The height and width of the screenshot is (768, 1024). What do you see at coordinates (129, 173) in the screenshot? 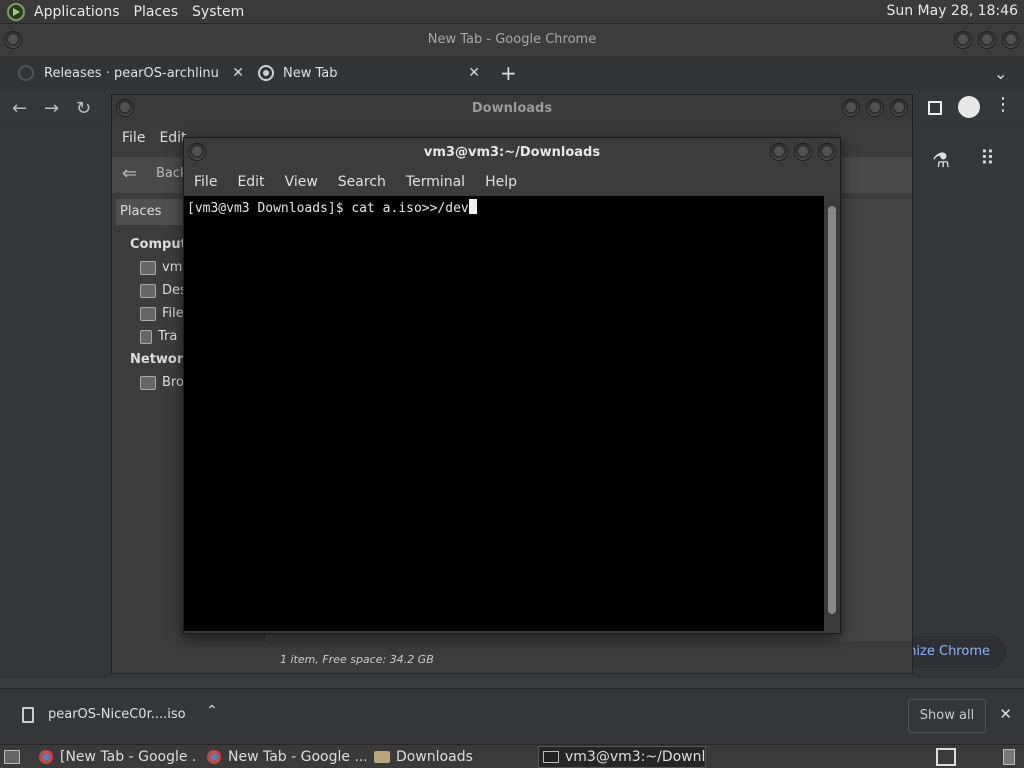
I see `back-arrow-icon: ⇐` at bounding box center [129, 173].